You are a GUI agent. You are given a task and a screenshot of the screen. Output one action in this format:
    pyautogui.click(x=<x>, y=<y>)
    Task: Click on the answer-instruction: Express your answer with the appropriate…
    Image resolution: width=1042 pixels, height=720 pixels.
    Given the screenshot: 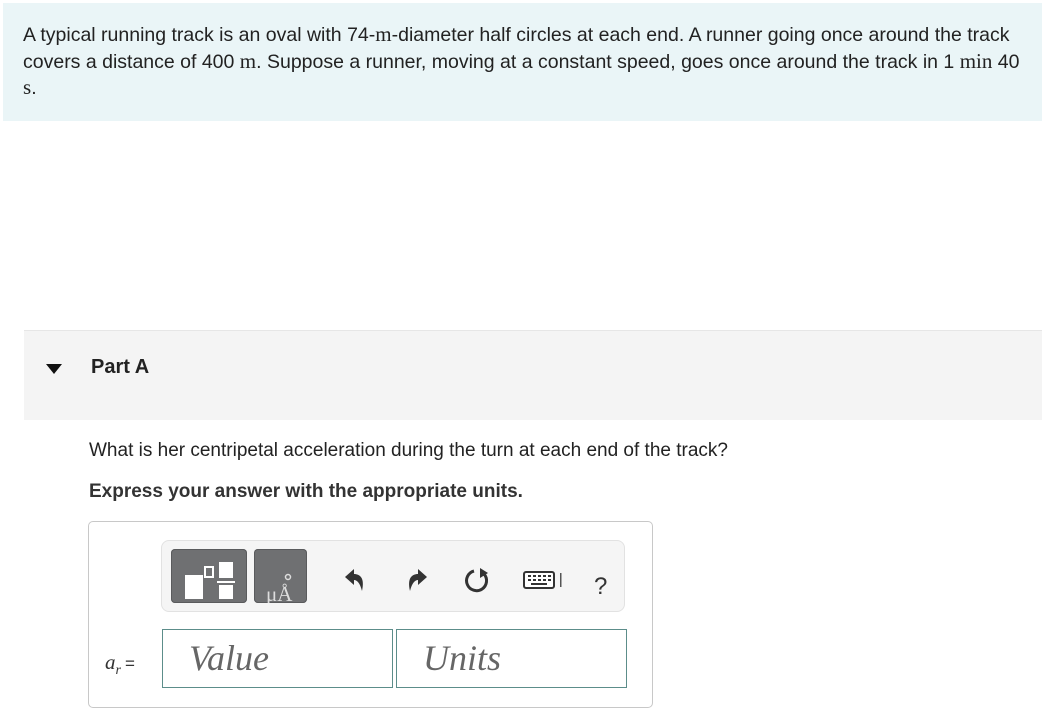 What is the action you would take?
    pyautogui.click(x=306, y=491)
    